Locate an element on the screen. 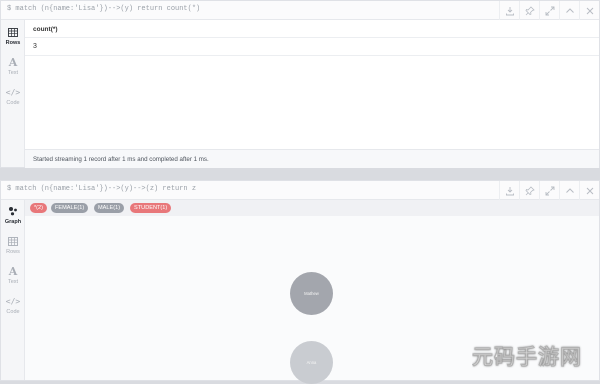 The width and height of the screenshot is (600, 384). graph-icon is located at coordinates (13, 212).